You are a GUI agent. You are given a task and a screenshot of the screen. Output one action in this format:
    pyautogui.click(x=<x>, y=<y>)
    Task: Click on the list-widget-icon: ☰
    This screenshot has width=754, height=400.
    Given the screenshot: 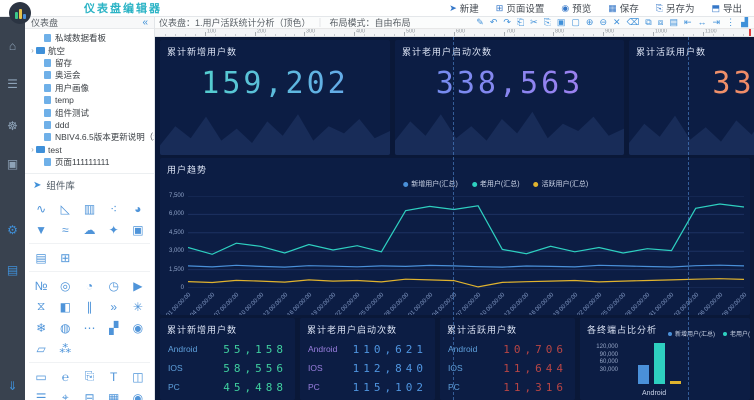 What is the action you would take?
    pyautogui.click(x=41, y=393)
    